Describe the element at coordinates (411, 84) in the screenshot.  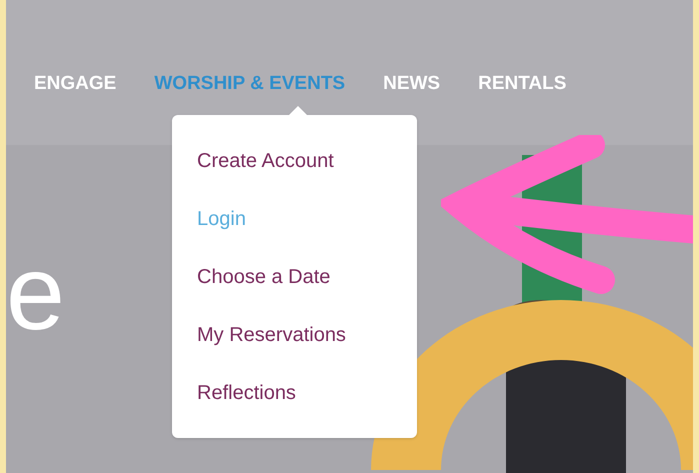
I see `nav-link: NEWS` at that location.